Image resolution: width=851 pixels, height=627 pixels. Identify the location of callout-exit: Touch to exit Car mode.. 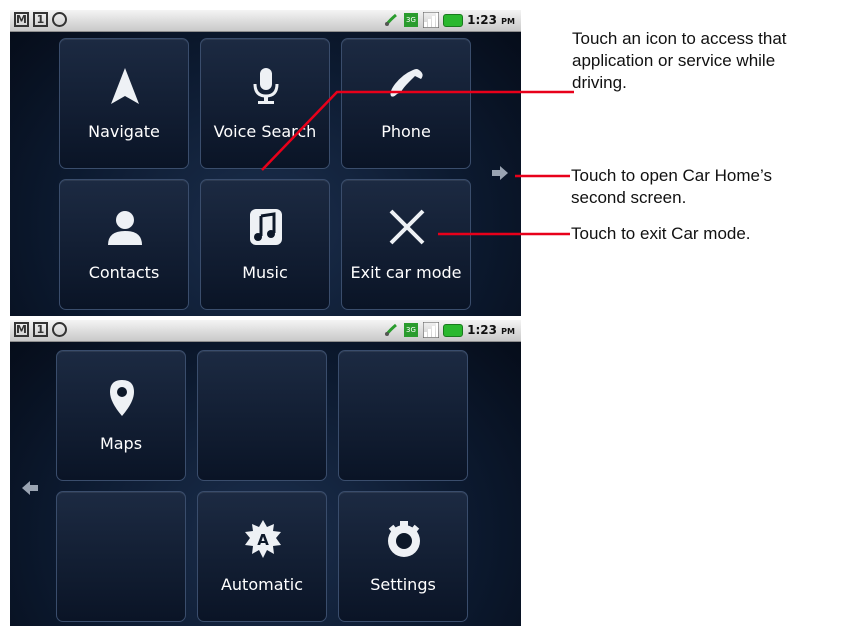
(661, 233).